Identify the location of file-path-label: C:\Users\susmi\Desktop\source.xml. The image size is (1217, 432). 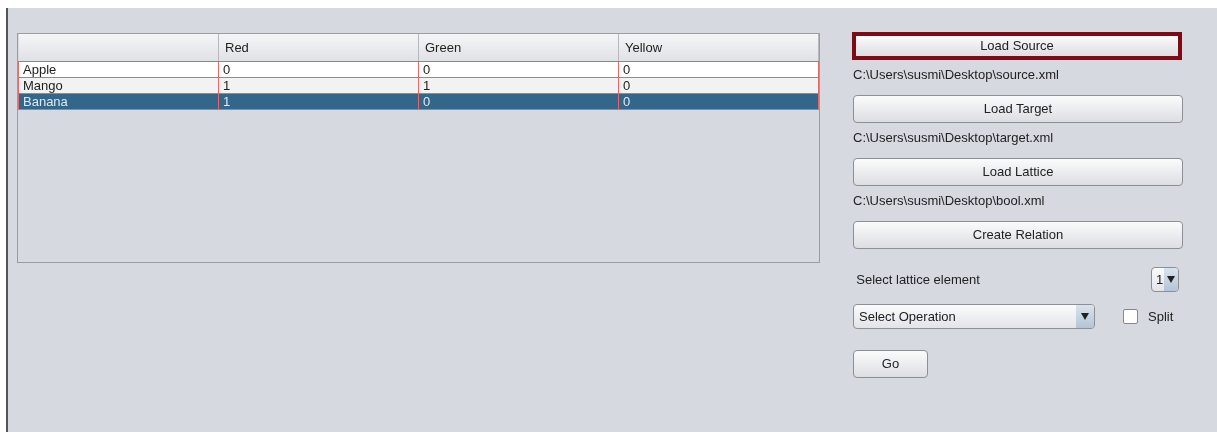
(956, 75).